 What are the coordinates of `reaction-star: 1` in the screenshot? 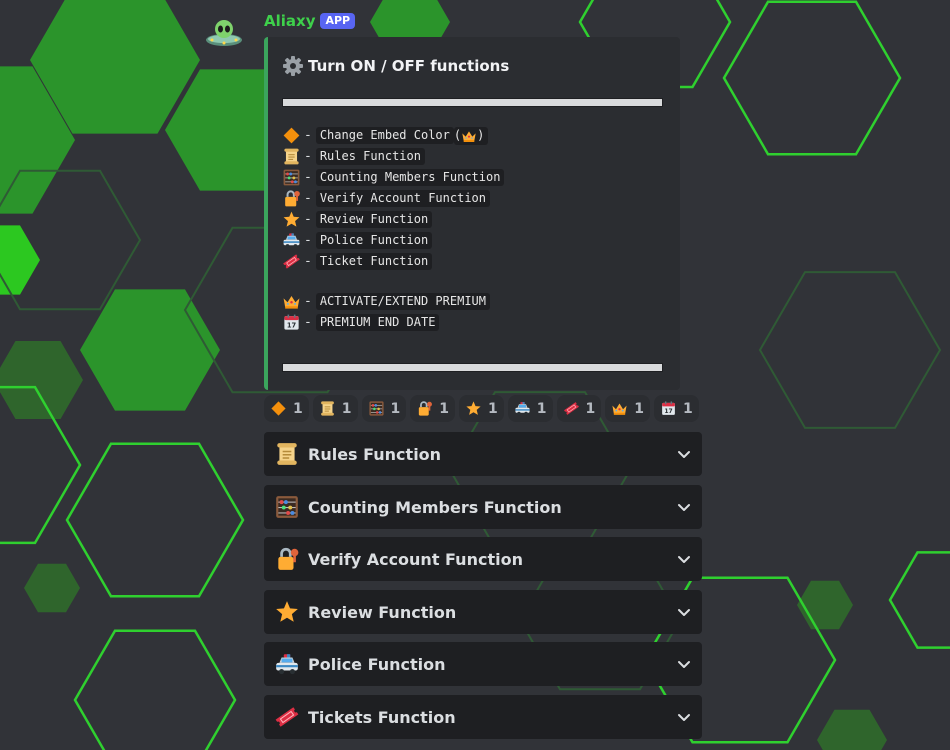 It's located at (481, 408).